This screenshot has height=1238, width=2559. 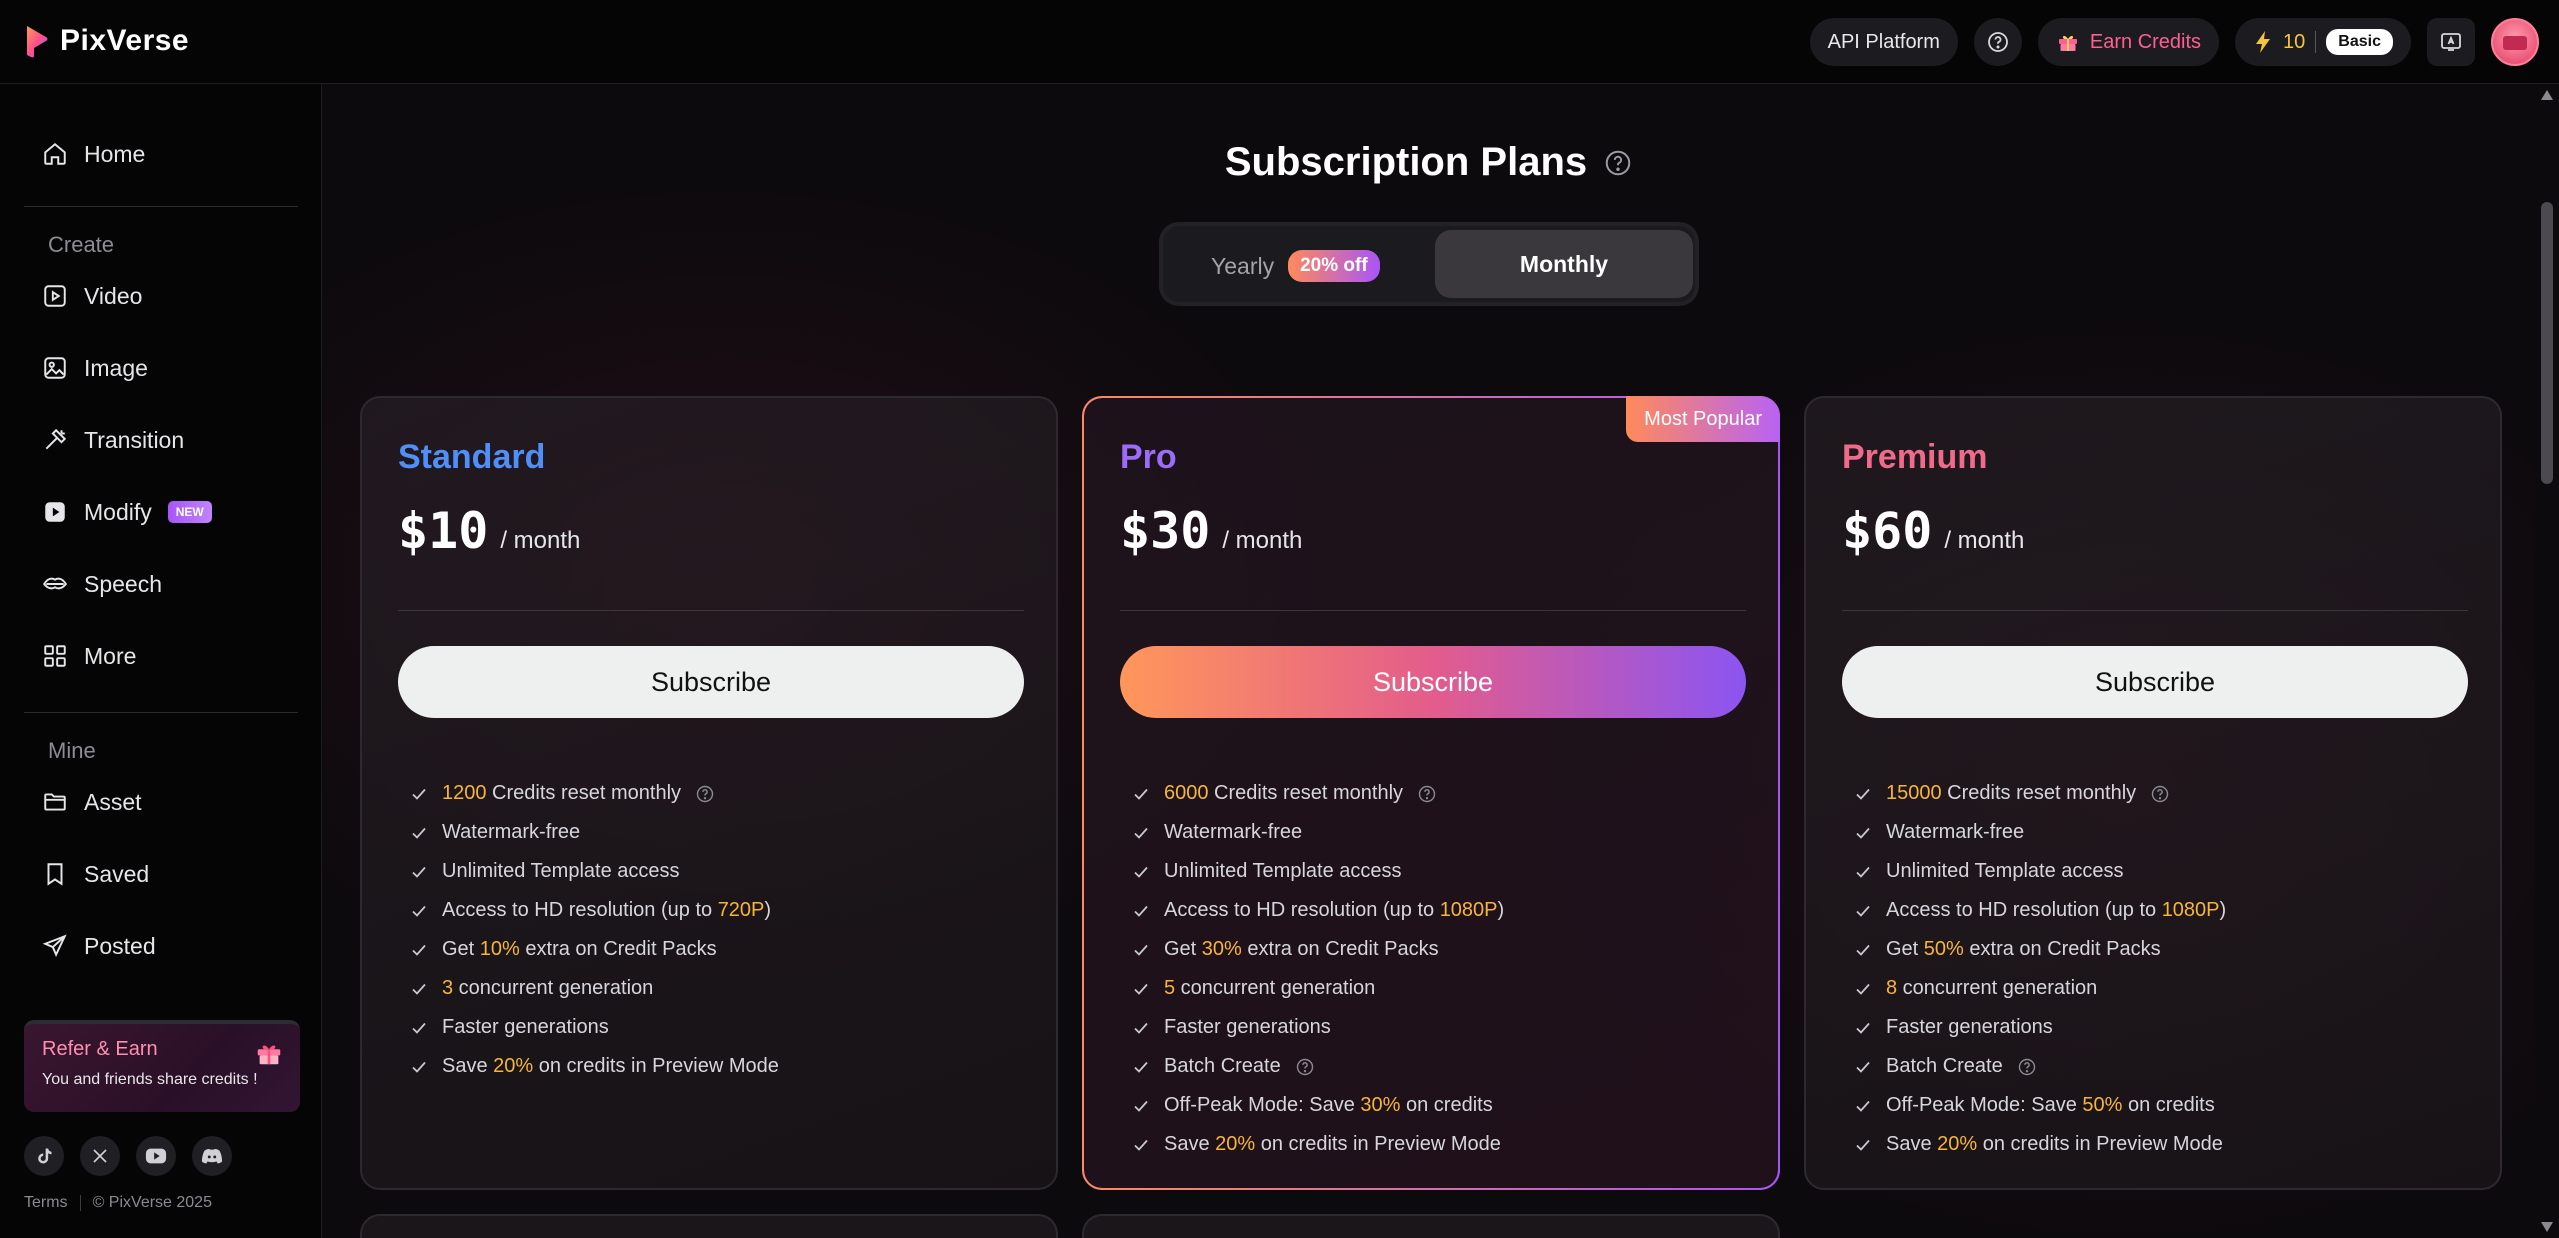 I want to click on feature-text: Save 20% on credits in Preview Mode, so click(x=1332, y=1144).